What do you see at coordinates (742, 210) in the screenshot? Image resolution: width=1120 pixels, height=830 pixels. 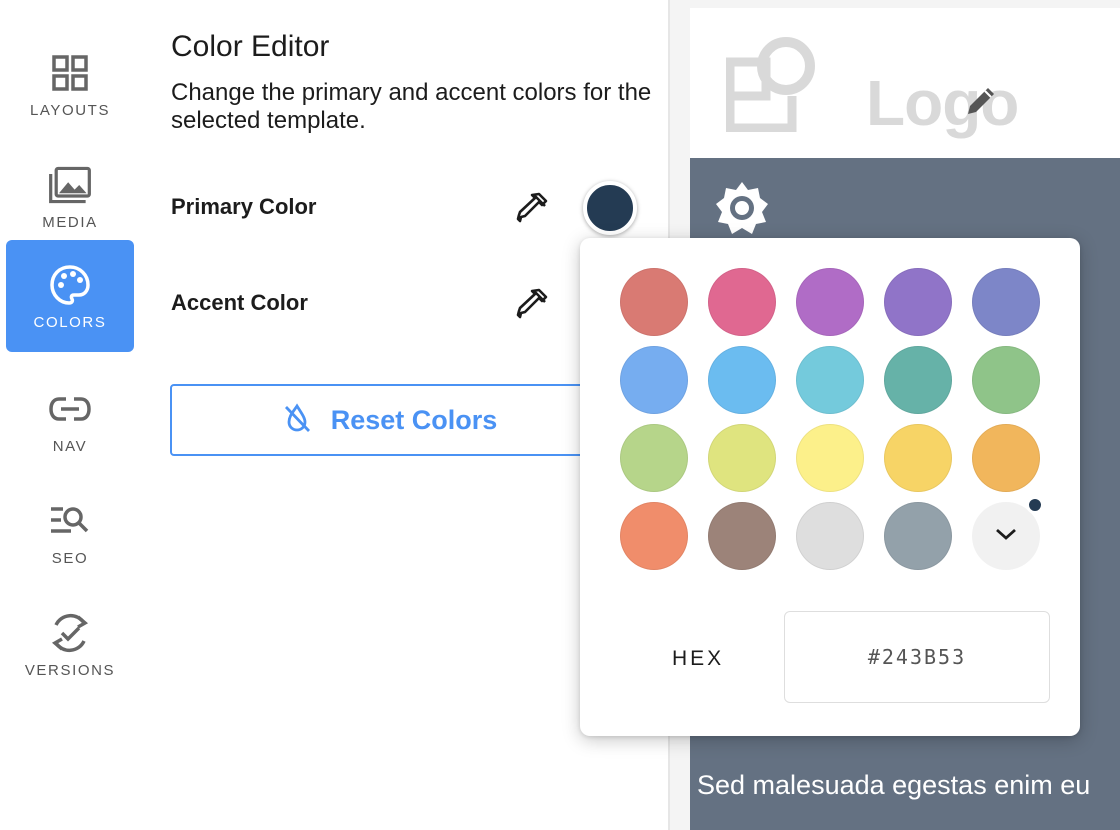 I see `settings-gear-icon` at bounding box center [742, 210].